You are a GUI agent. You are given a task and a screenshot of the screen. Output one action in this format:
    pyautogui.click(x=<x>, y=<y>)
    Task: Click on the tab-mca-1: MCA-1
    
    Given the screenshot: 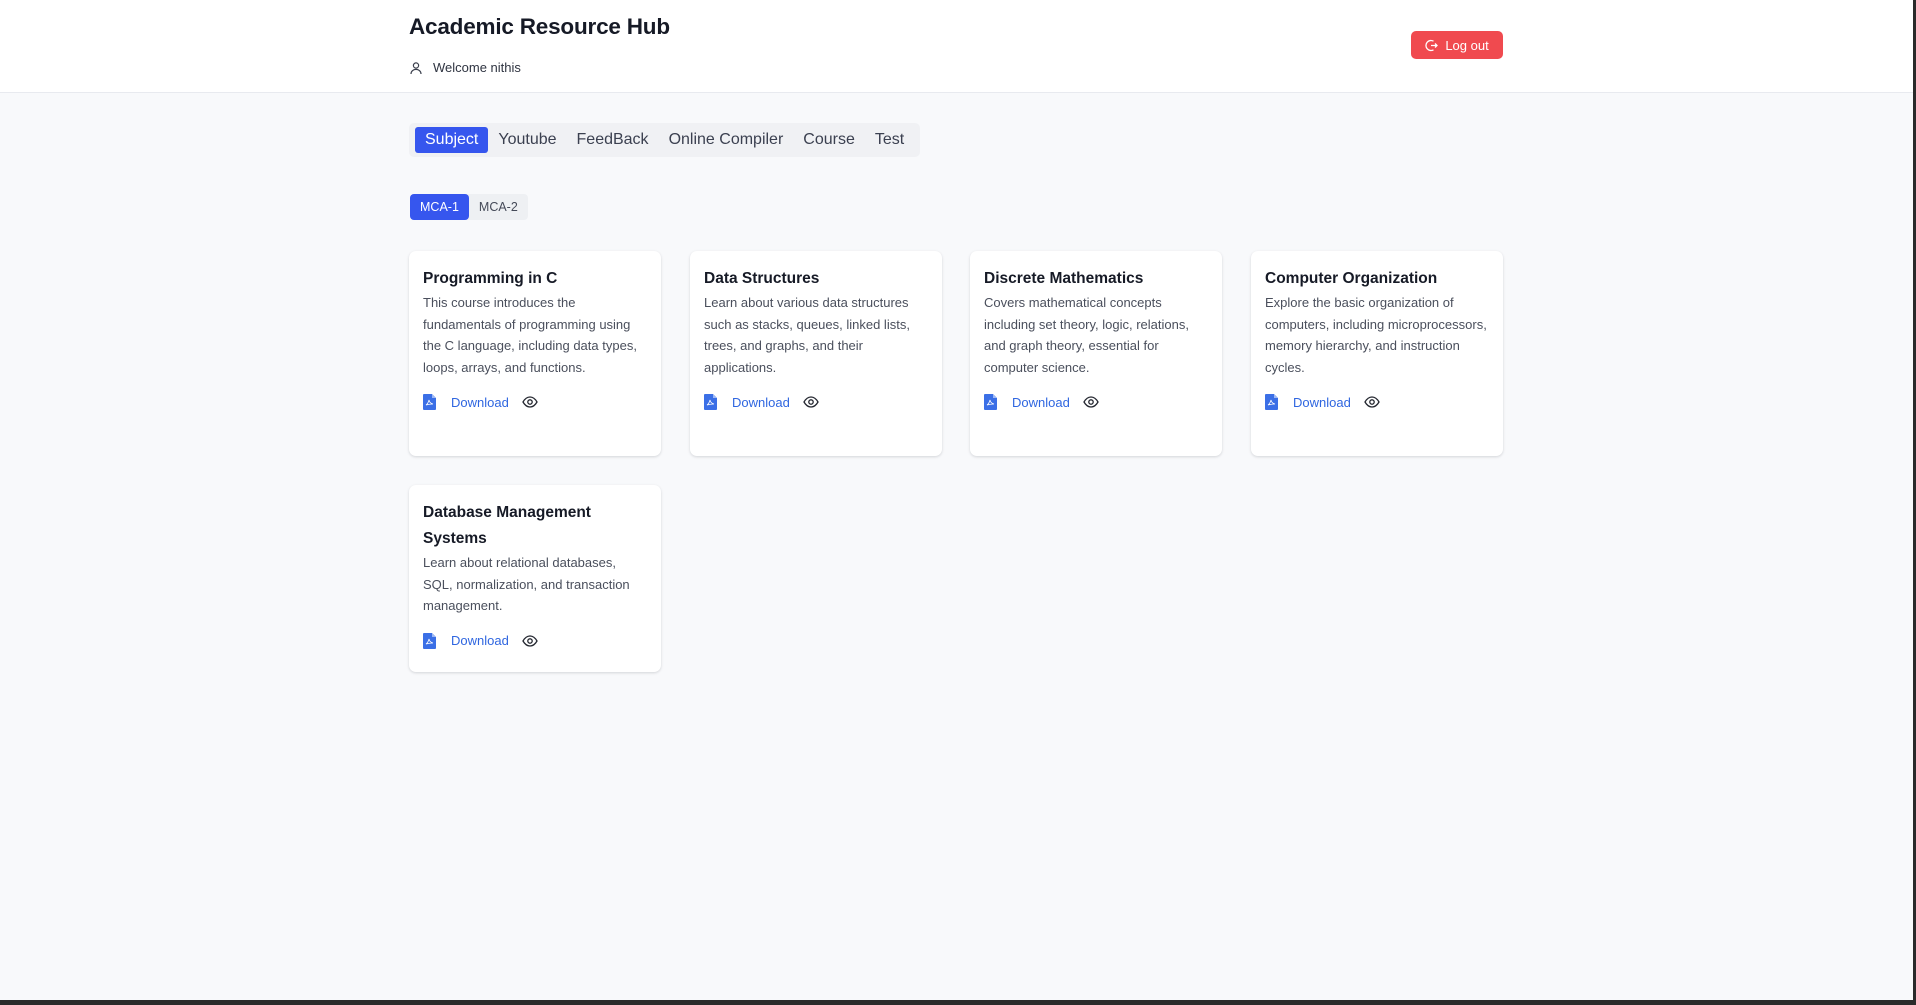 What is the action you would take?
    pyautogui.click(x=439, y=207)
    